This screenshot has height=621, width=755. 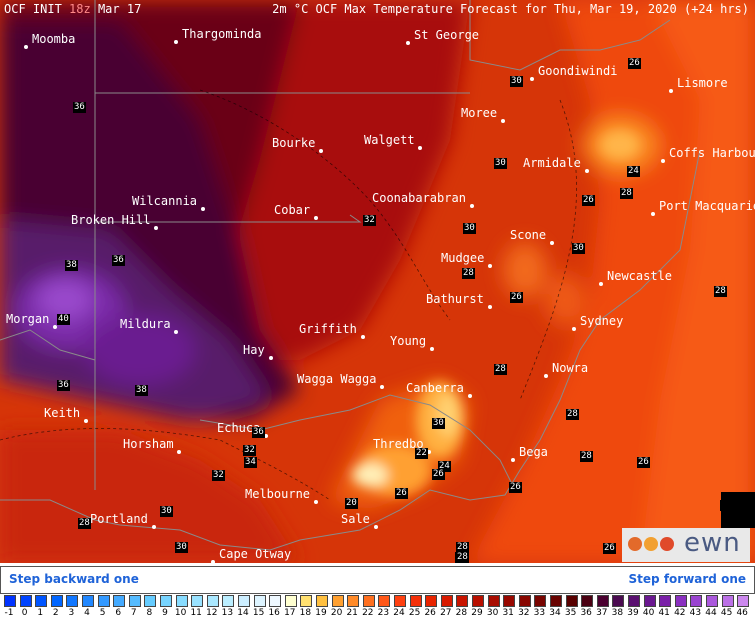 I want to click on legend-label: 8, so click(x=149, y=613).